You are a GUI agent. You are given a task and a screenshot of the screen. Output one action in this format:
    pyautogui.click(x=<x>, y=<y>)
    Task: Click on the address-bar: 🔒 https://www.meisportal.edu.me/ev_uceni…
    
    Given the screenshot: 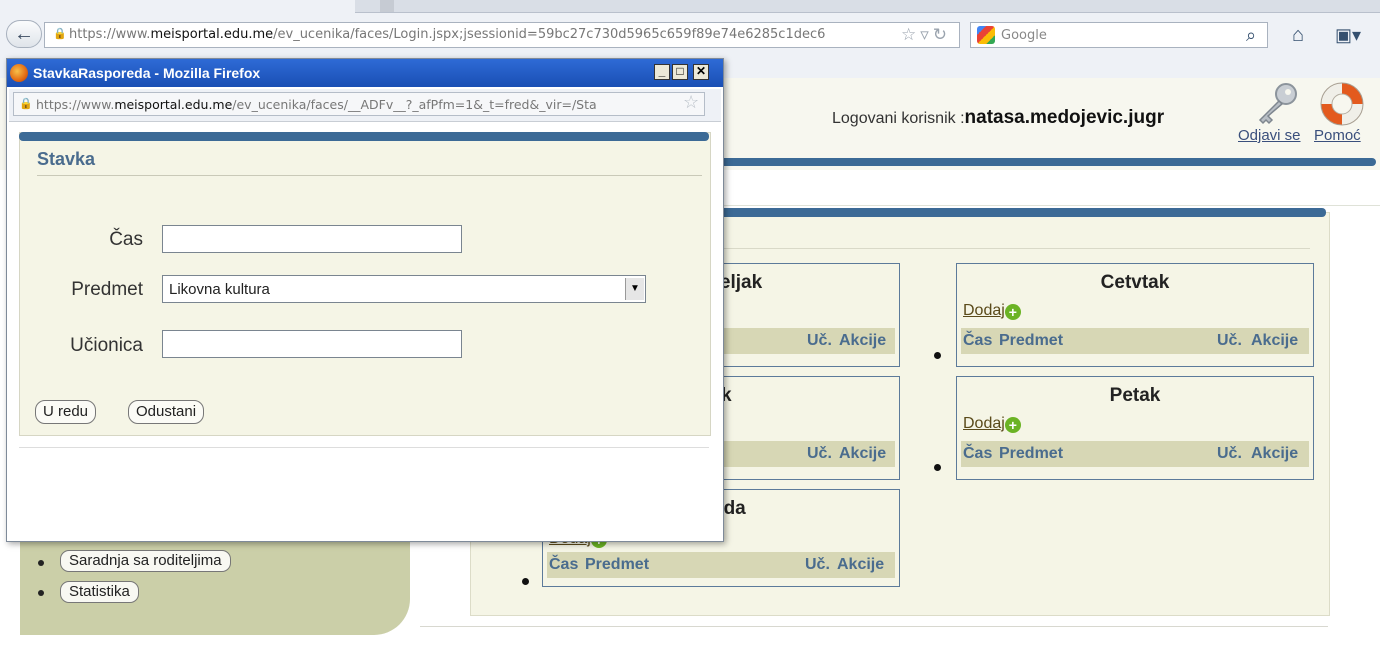 What is the action you would take?
    pyautogui.click(x=502, y=35)
    